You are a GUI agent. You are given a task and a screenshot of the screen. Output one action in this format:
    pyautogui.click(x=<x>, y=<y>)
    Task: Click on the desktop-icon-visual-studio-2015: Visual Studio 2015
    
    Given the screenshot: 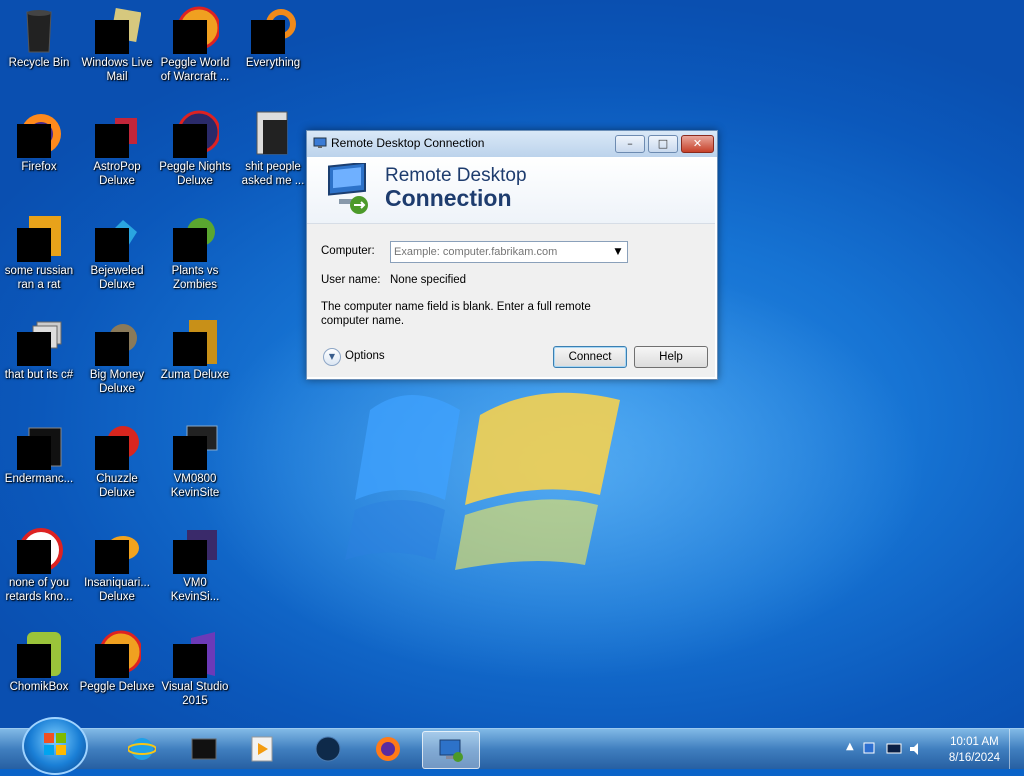 What is the action you would take?
    pyautogui.click(x=195, y=669)
    